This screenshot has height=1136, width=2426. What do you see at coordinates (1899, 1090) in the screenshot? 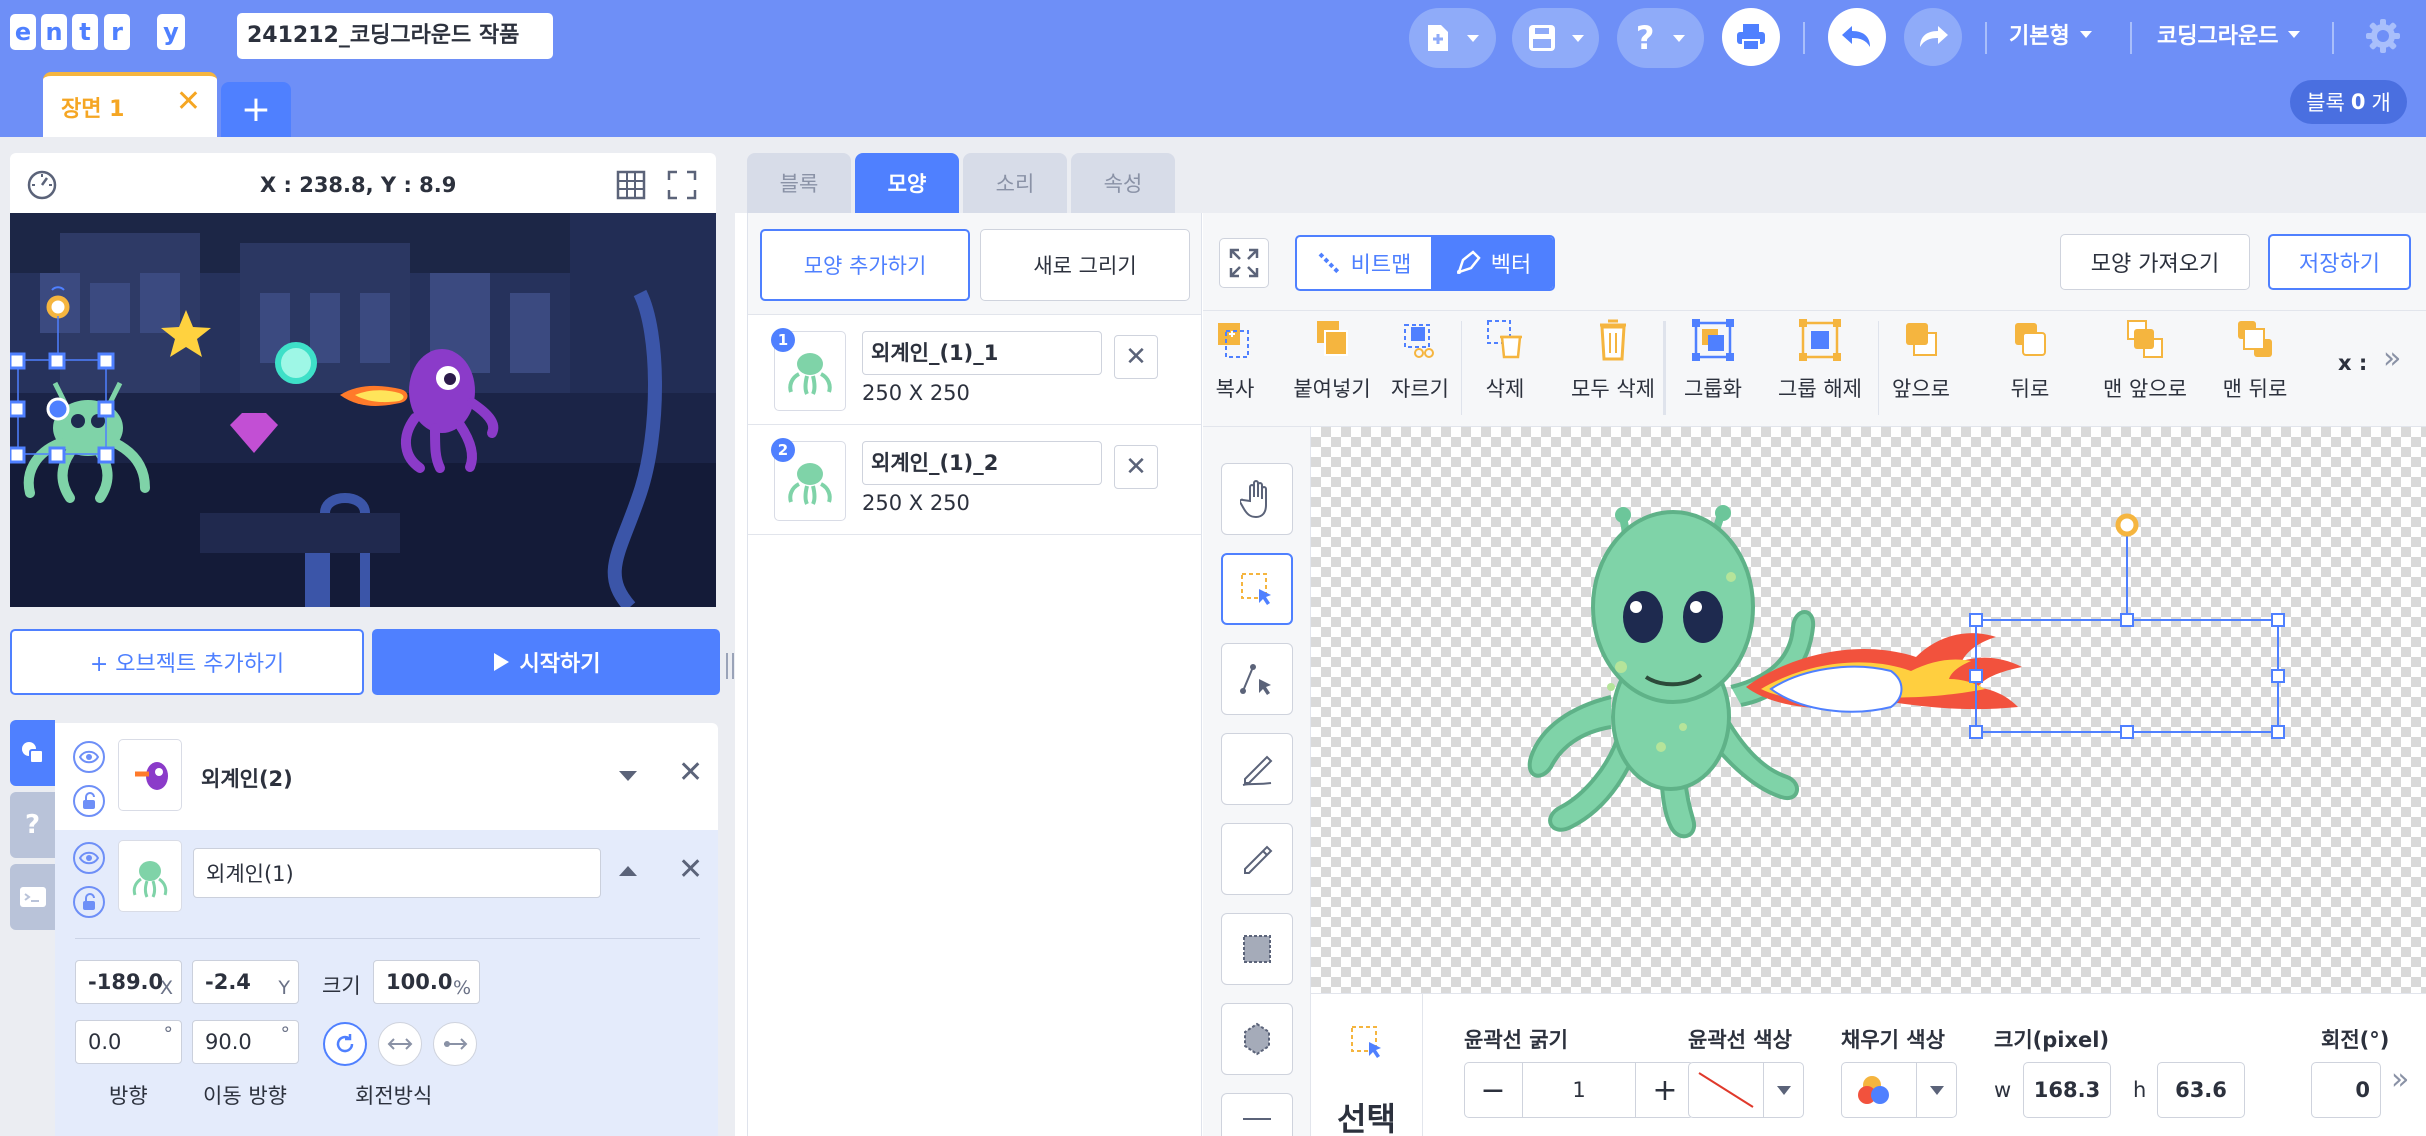
I see `fill-color-picker` at bounding box center [1899, 1090].